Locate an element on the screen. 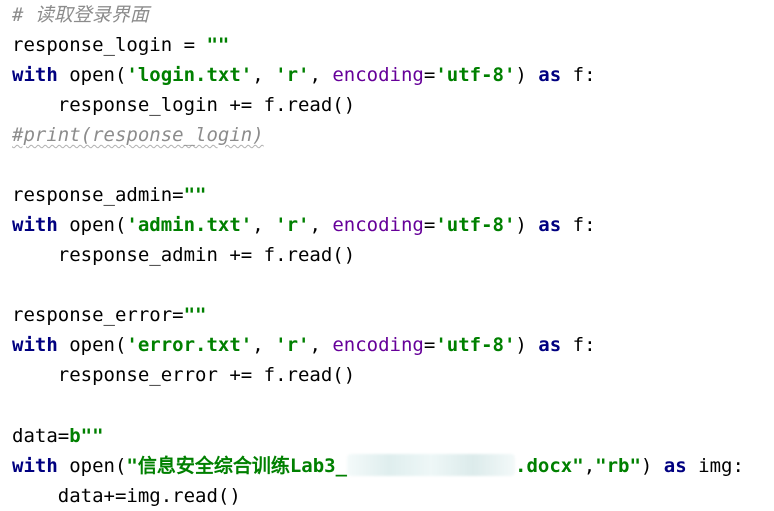  code-token: #print(response_login) is located at coordinates (138, 135).